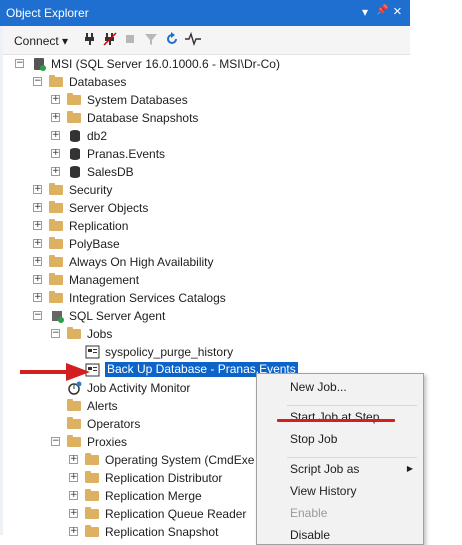 Image resolution: width=462 pixels, height=545 pixels. Describe the element at coordinates (99, 334) in the screenshot. I see `tree-node-label: Jobs` at that location.